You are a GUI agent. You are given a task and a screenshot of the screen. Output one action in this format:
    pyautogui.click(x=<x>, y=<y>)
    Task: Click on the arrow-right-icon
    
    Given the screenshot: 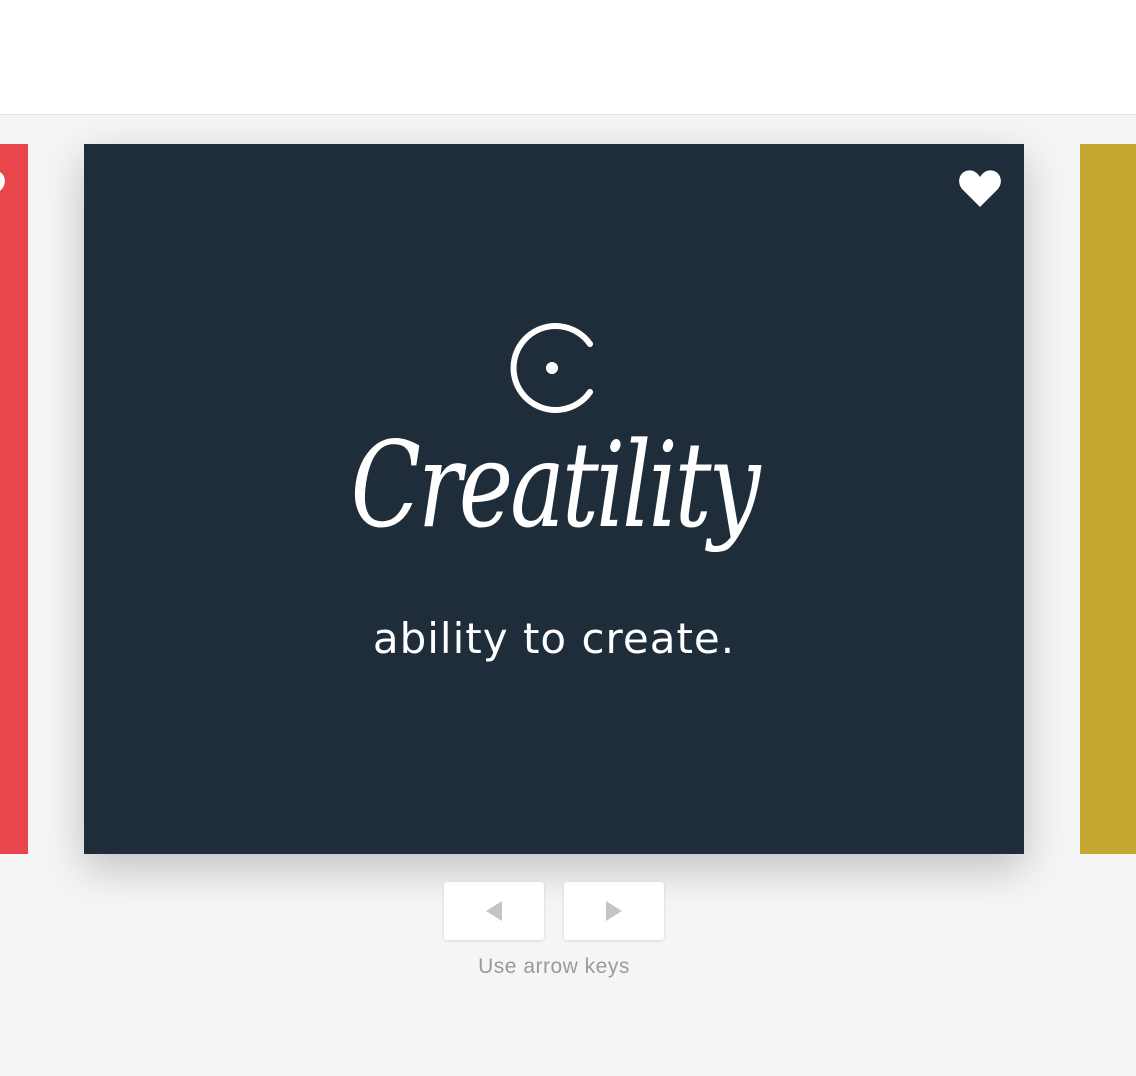 What is the action you would take?
    pyautogui.click(x=614, y=911)
    